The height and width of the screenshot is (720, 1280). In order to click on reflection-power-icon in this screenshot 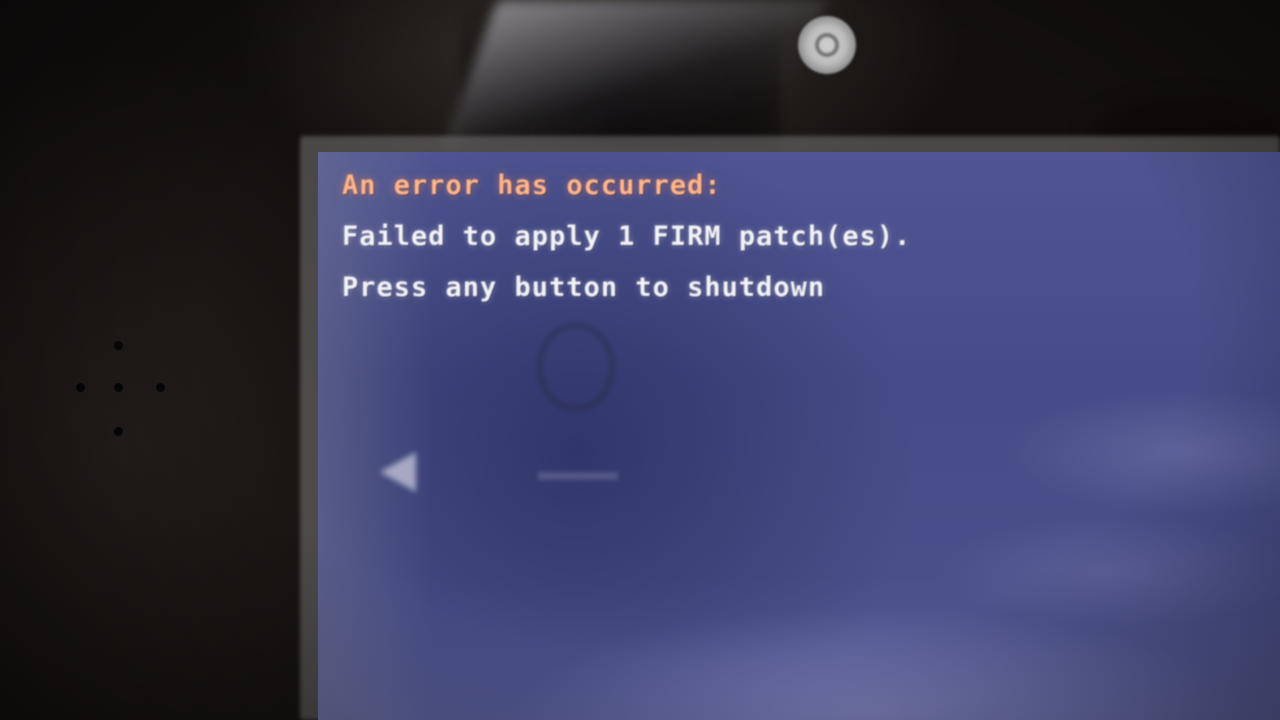, I will do `click(583, 407)`.